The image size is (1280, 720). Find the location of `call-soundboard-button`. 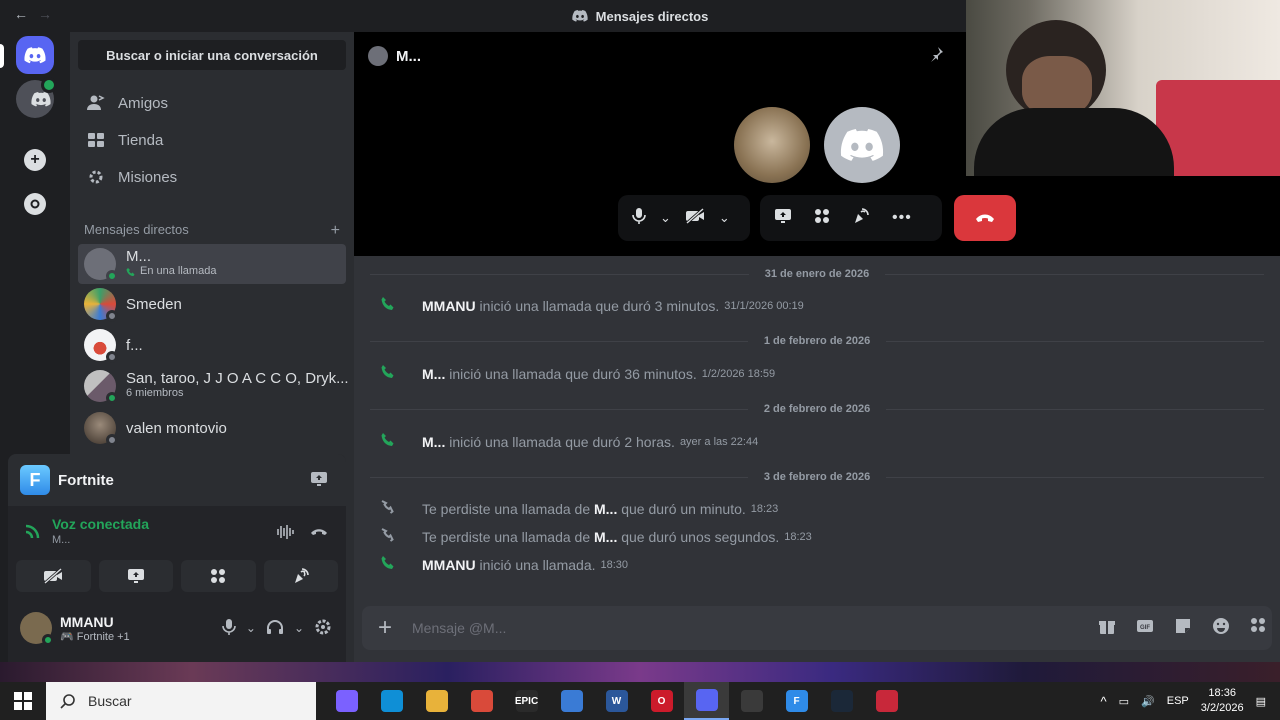

call-soundboard-button is located at coordinates (861, 218).